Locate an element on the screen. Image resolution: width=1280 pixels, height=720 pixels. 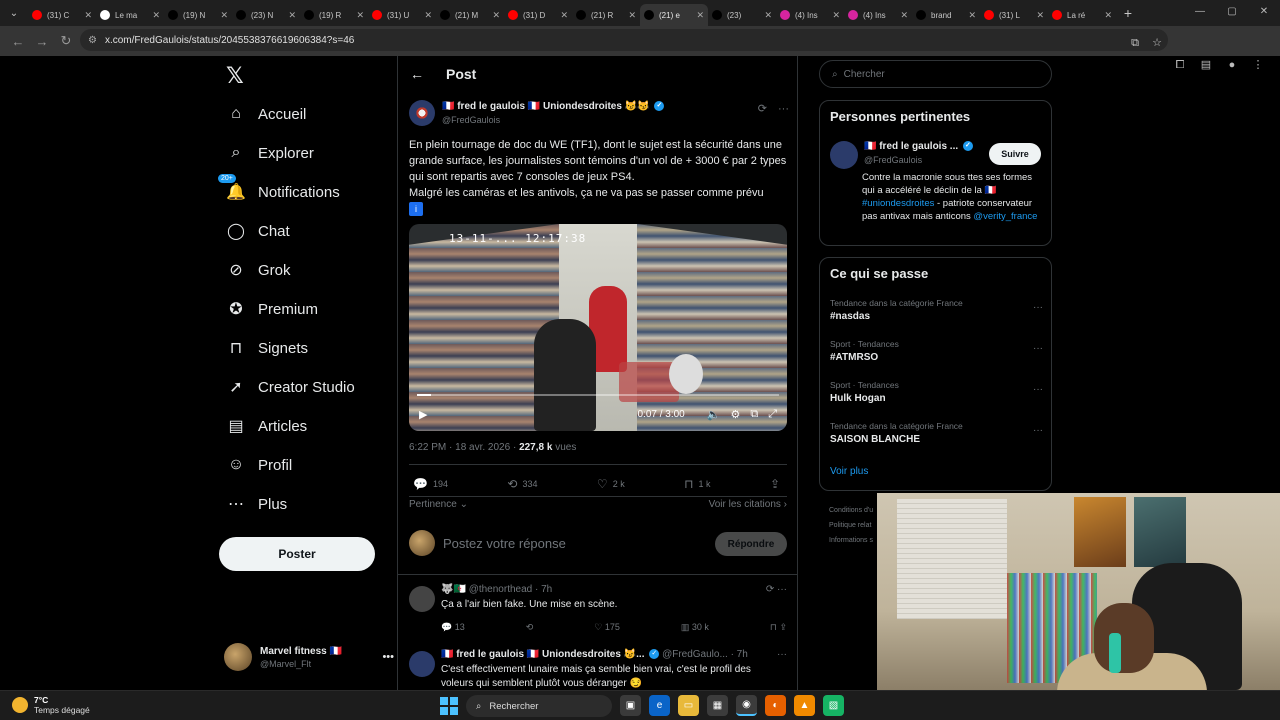
browser-tab: brand ✕ is located at coordinates (946, 15).